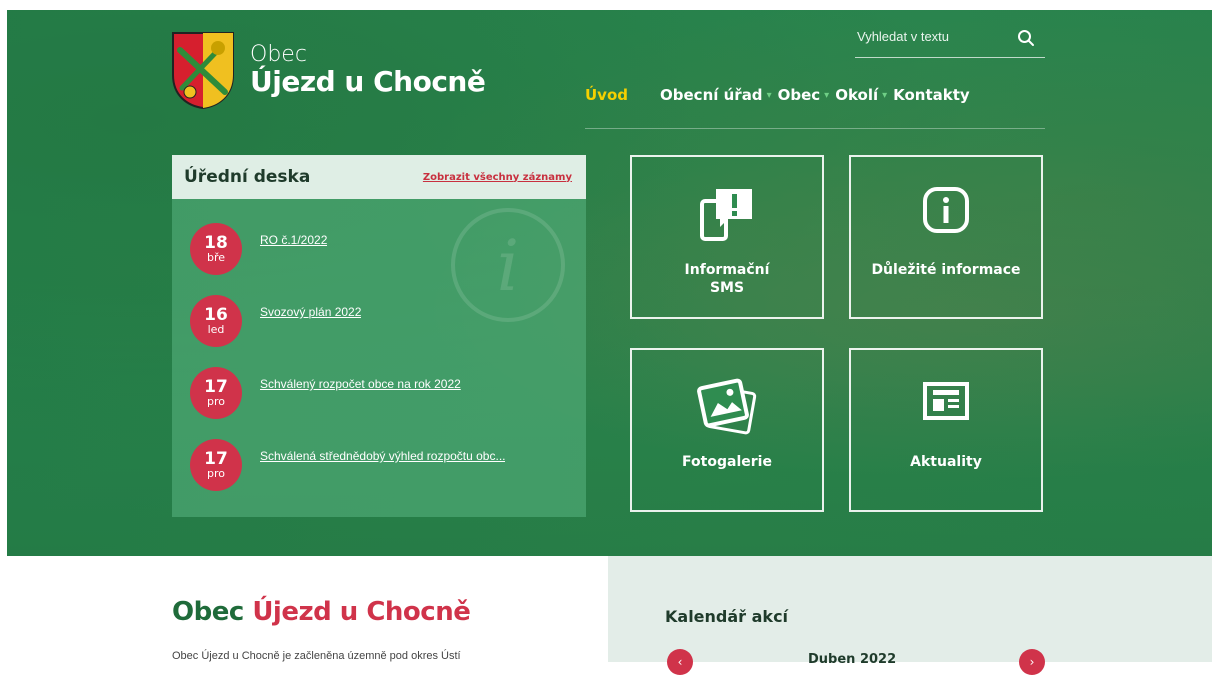  Describe the element at coordinates (497, 177) in the screenshot. I see `show-all-link: Zobrazit všechny záznamy` at that location.